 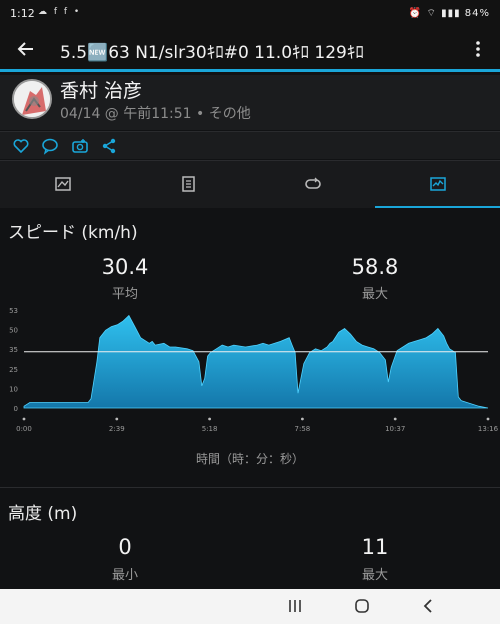 What do you see at coordinates (73, 233) in the screenshot?
I see `speed-title: スピード (km/h)` at bounding box center [73, 233].